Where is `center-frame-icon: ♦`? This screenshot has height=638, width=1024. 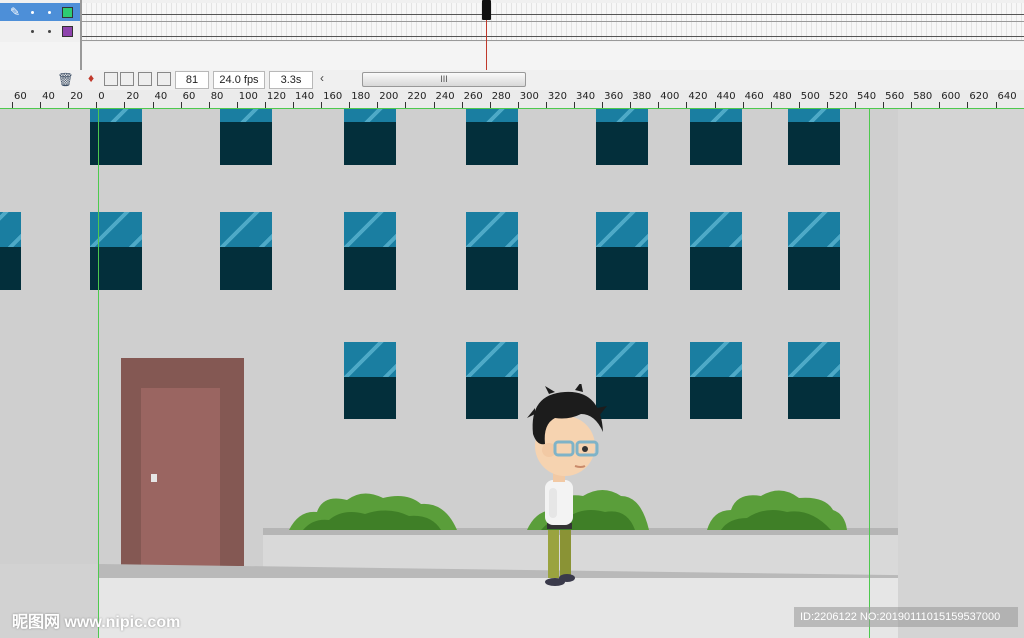 center-frame-icon: ♦ is located at coordinates (91, 78).